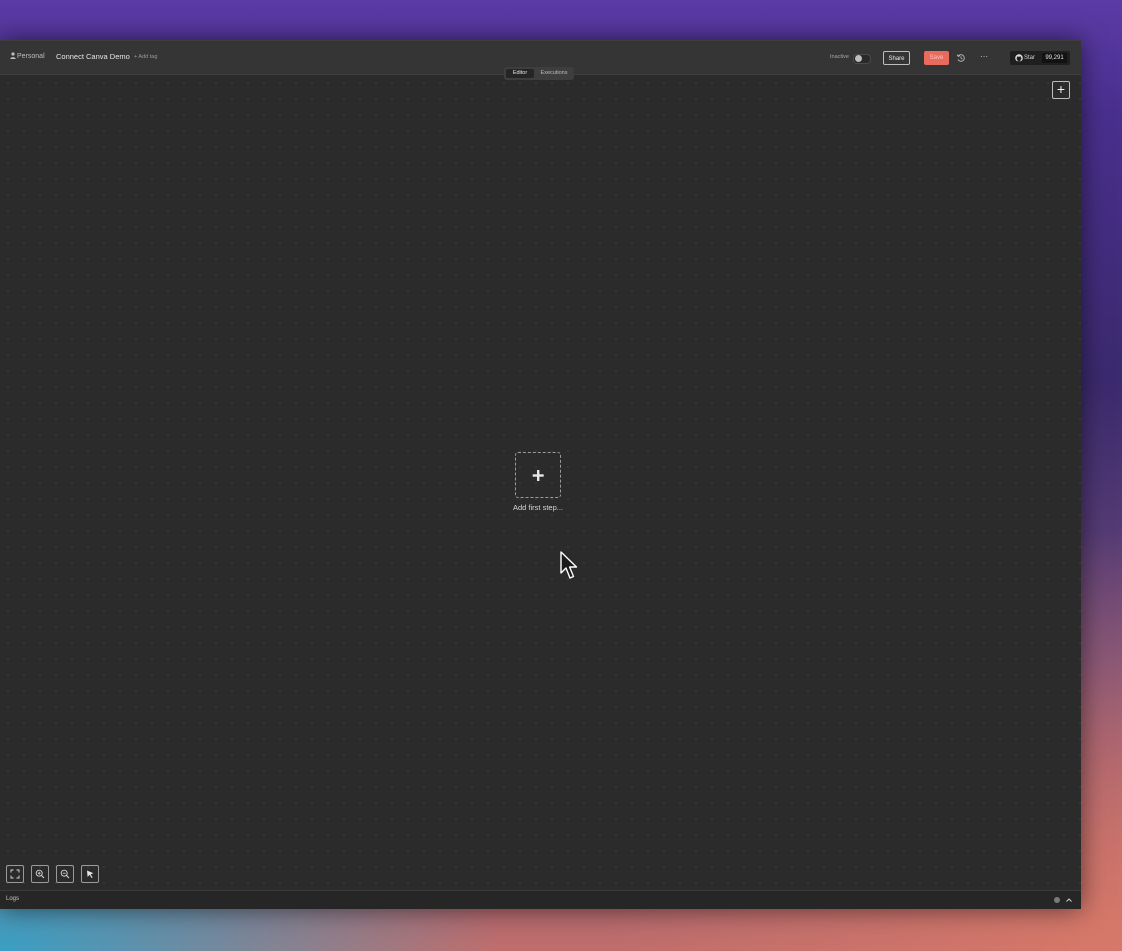  I want to click on select-mode-button, so click(90, 874).